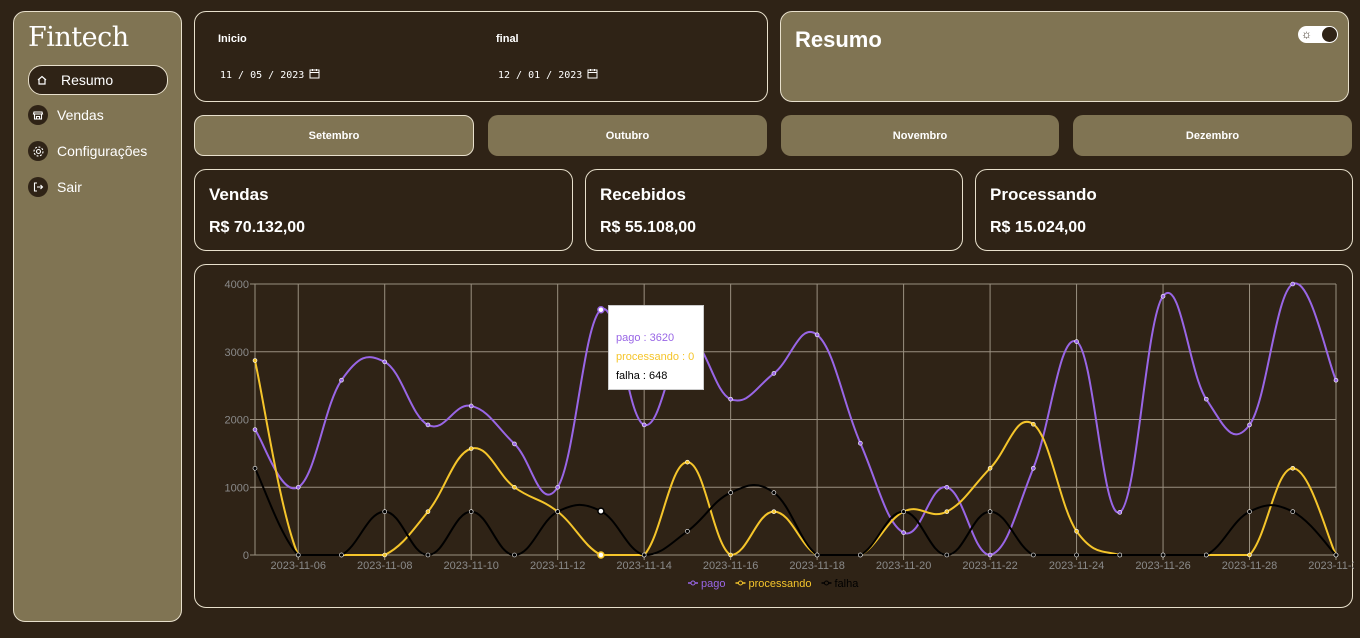 The image size is (1360, 638). I want to click on card-processando: Processando R$ 15.024,00, so click(1164, 210).